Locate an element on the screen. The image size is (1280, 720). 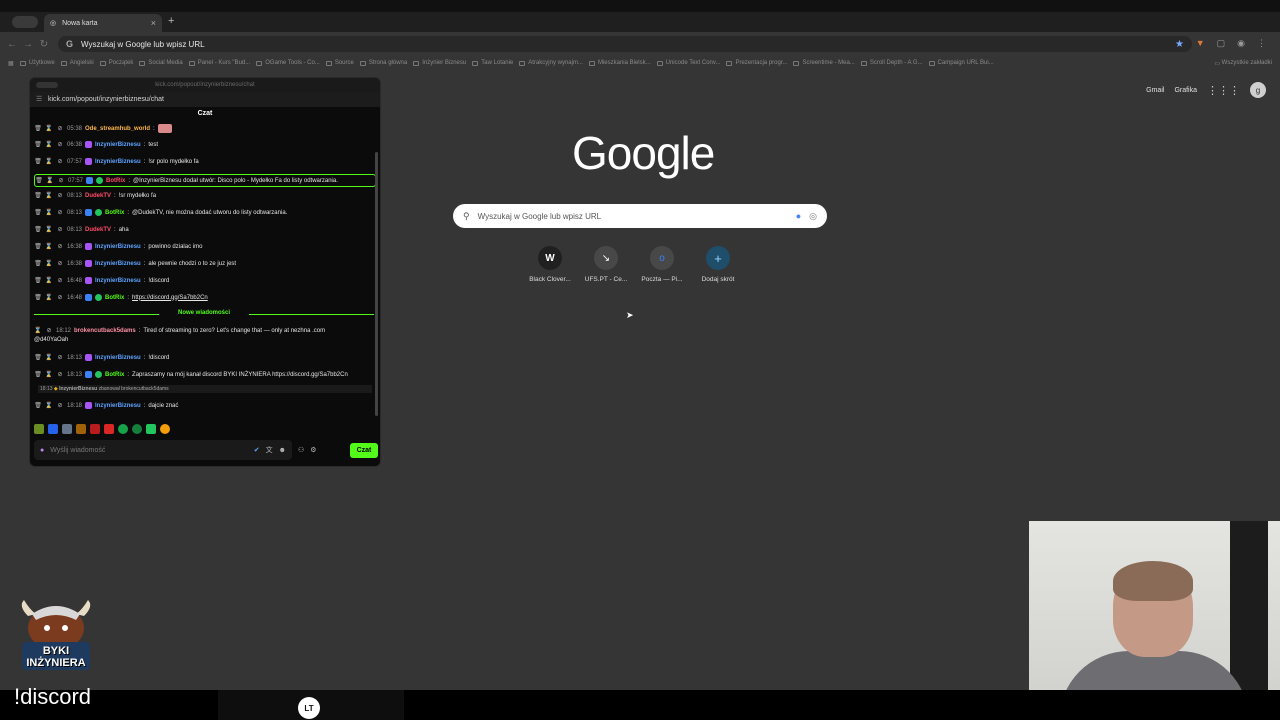
puzzle-icon: ▢ is located at coordinates (1221, 43).